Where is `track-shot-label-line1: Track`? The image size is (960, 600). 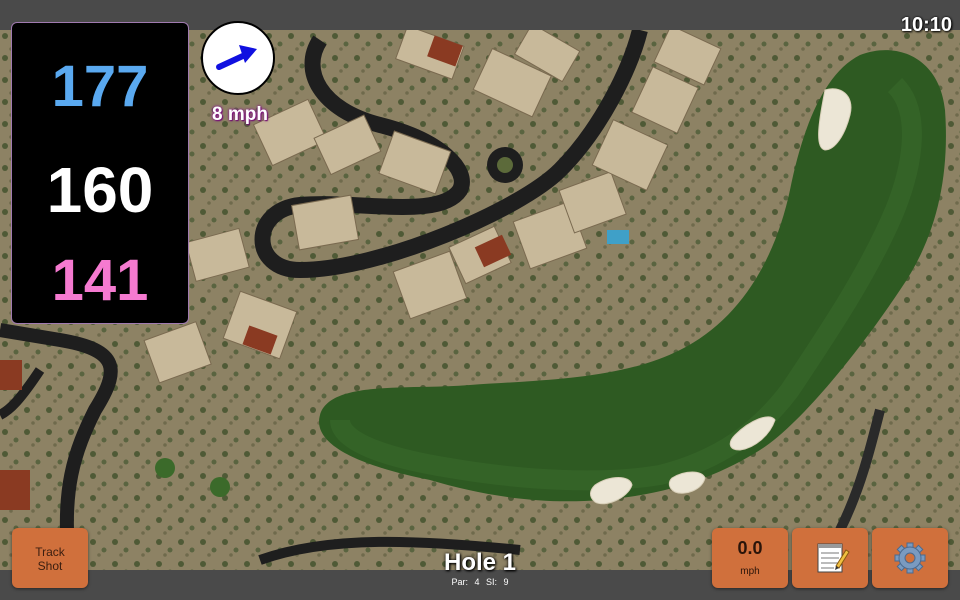
track-shot-label-line1: Track is located at coordinates (50, 552).